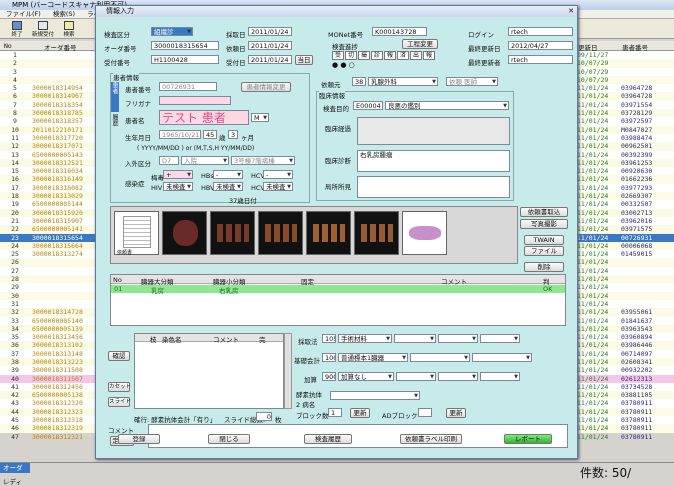 The width and height of the screenshot is (674, 486). What do you see at coordinates (328, 439) in the screenshot?
I see `history-button: 検査履歴` at bounding box center [328, 439].